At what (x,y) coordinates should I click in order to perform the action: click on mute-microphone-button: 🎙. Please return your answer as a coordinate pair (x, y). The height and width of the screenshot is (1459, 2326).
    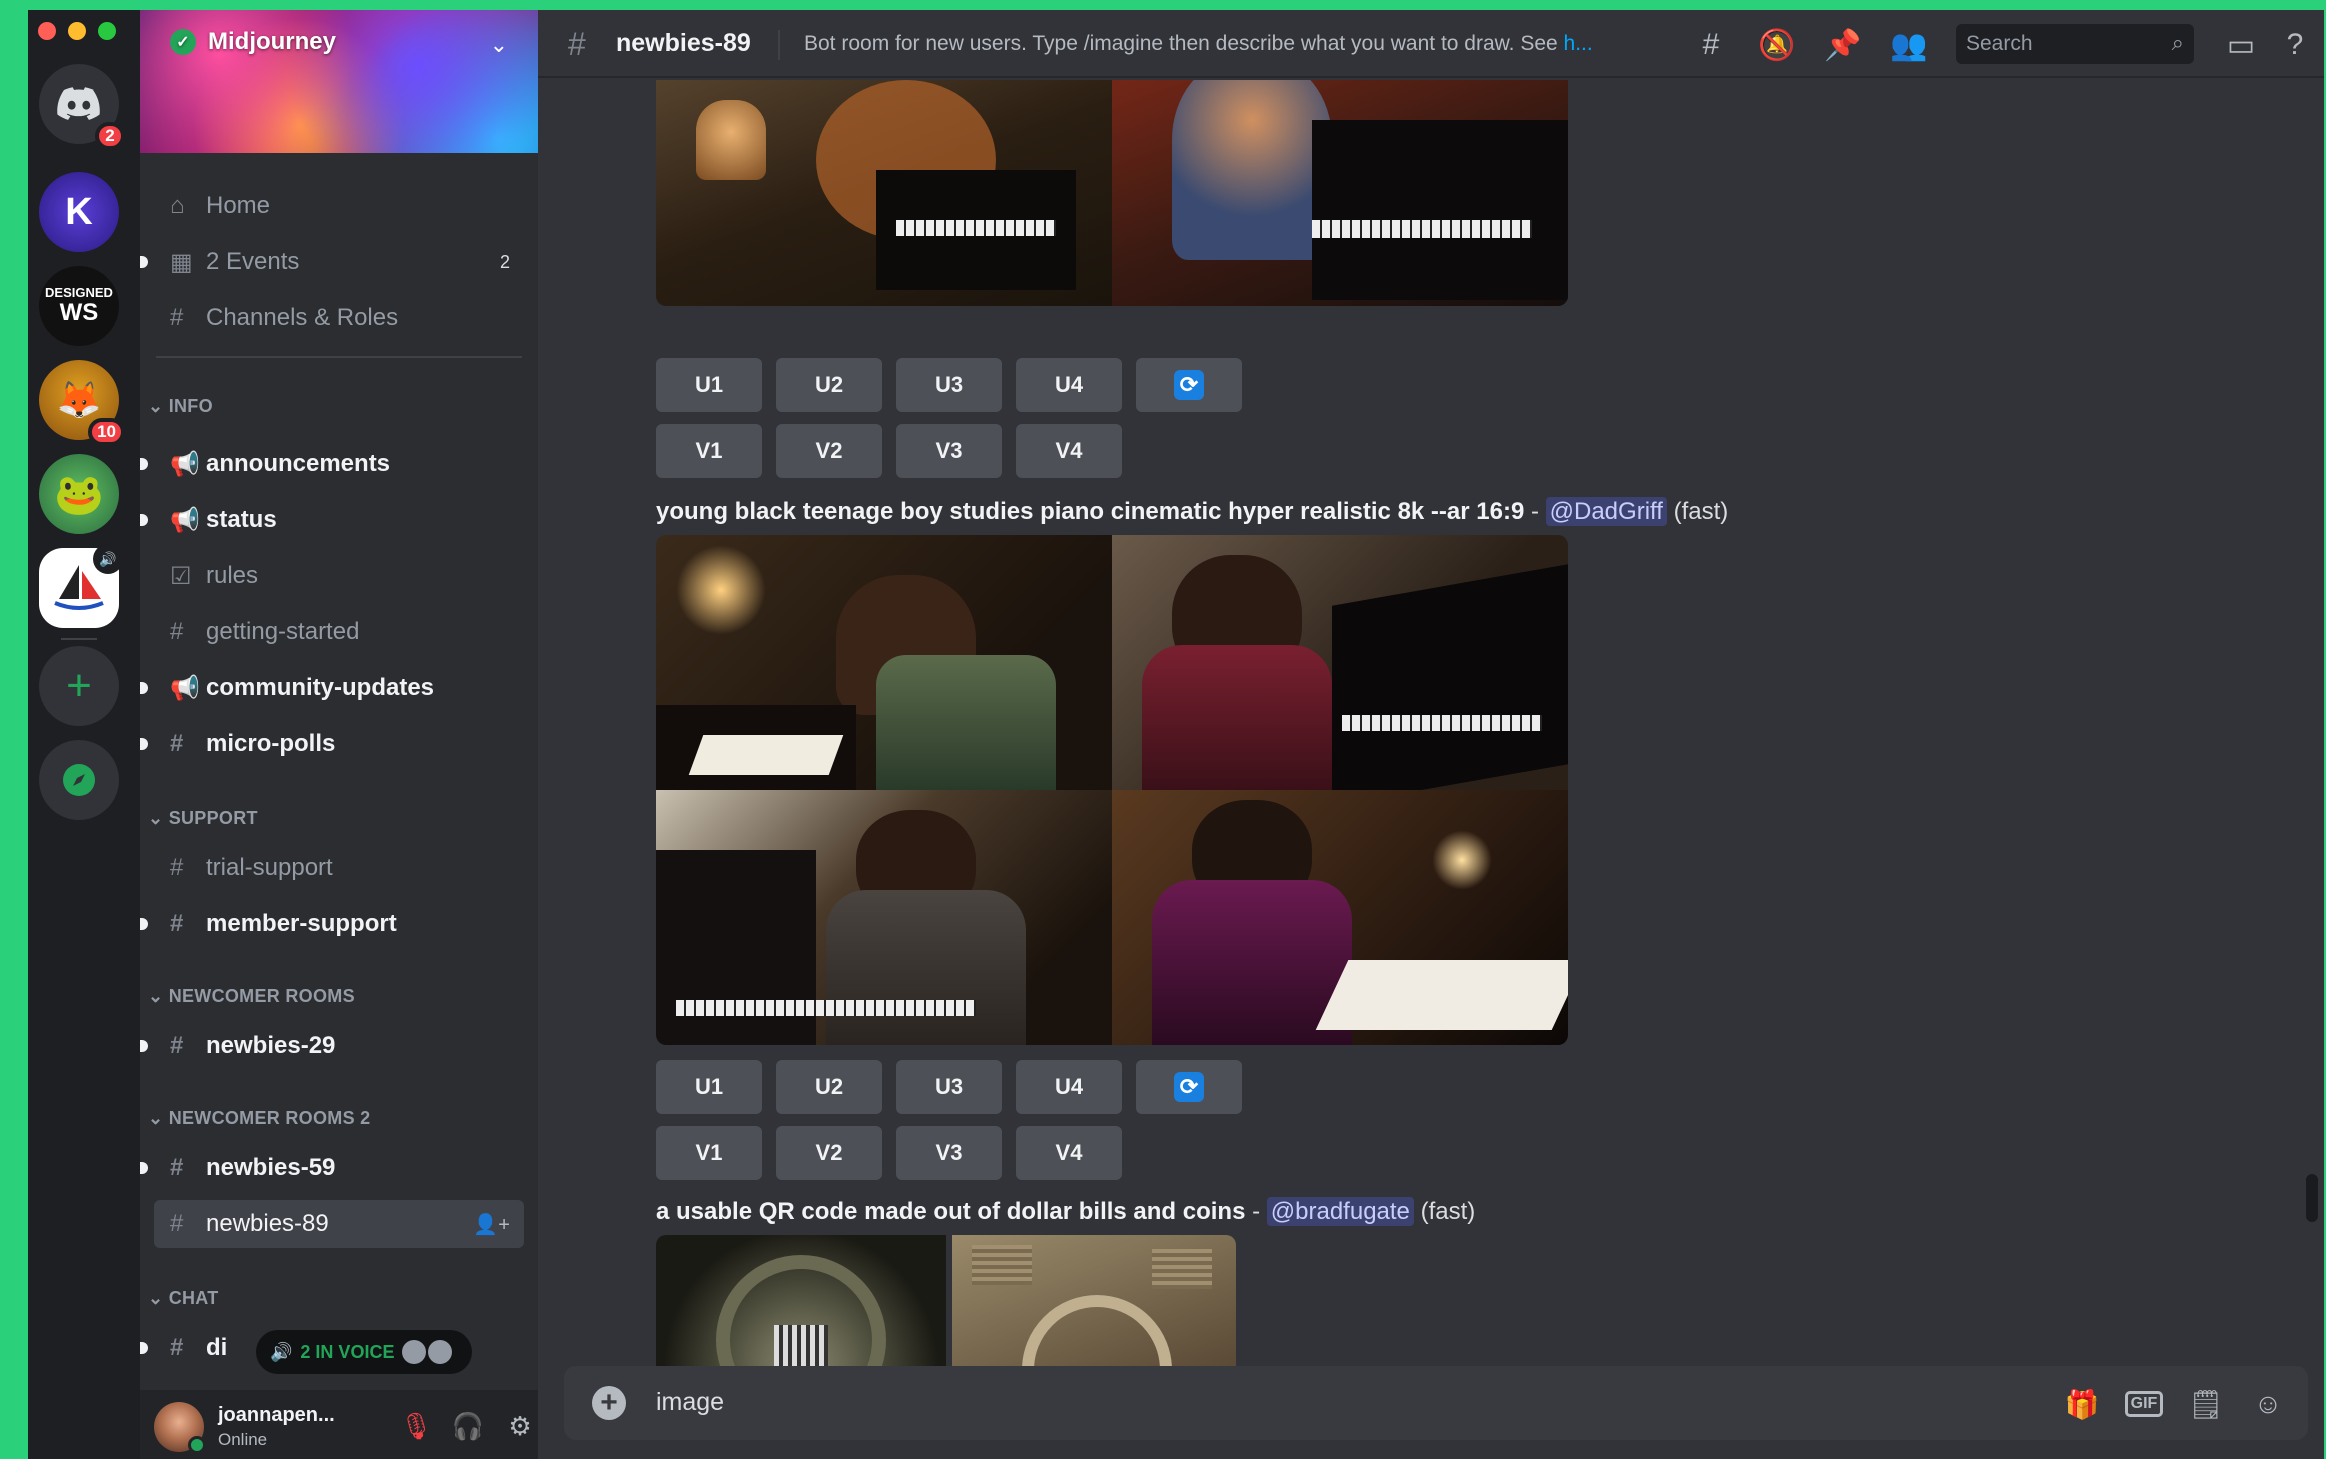
    Looking at the image, I should click on (416, 1426).